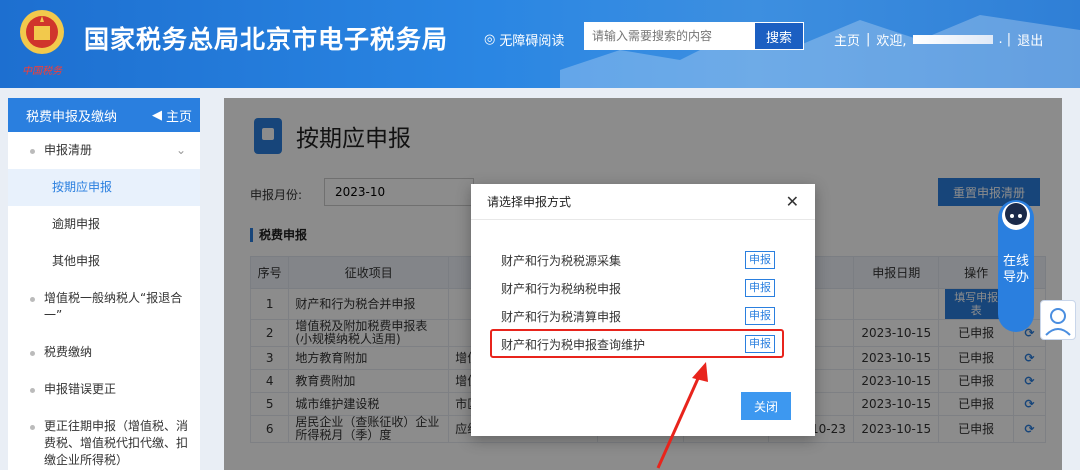  Describe the element at coordinates (561, 317) in the screenshot. I see `option-settlement-declaration: 财产和行为税清算申报` at that location.